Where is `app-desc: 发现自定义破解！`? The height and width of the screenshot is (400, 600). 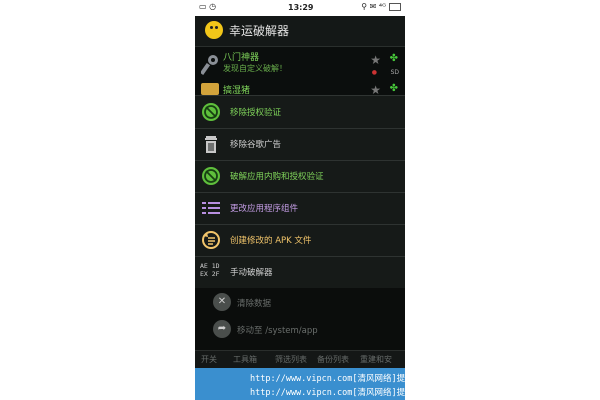 app-desc: 发现自定义破解！ is located at coordinates (255, 68).